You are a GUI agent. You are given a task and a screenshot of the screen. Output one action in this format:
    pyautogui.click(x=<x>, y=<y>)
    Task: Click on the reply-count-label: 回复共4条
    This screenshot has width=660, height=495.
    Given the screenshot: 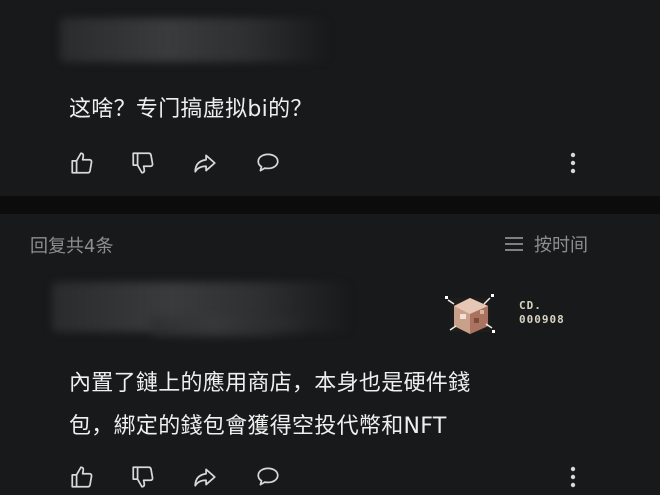 What is the action you would take?
    pyautogui.click(x=72, y=246)
    